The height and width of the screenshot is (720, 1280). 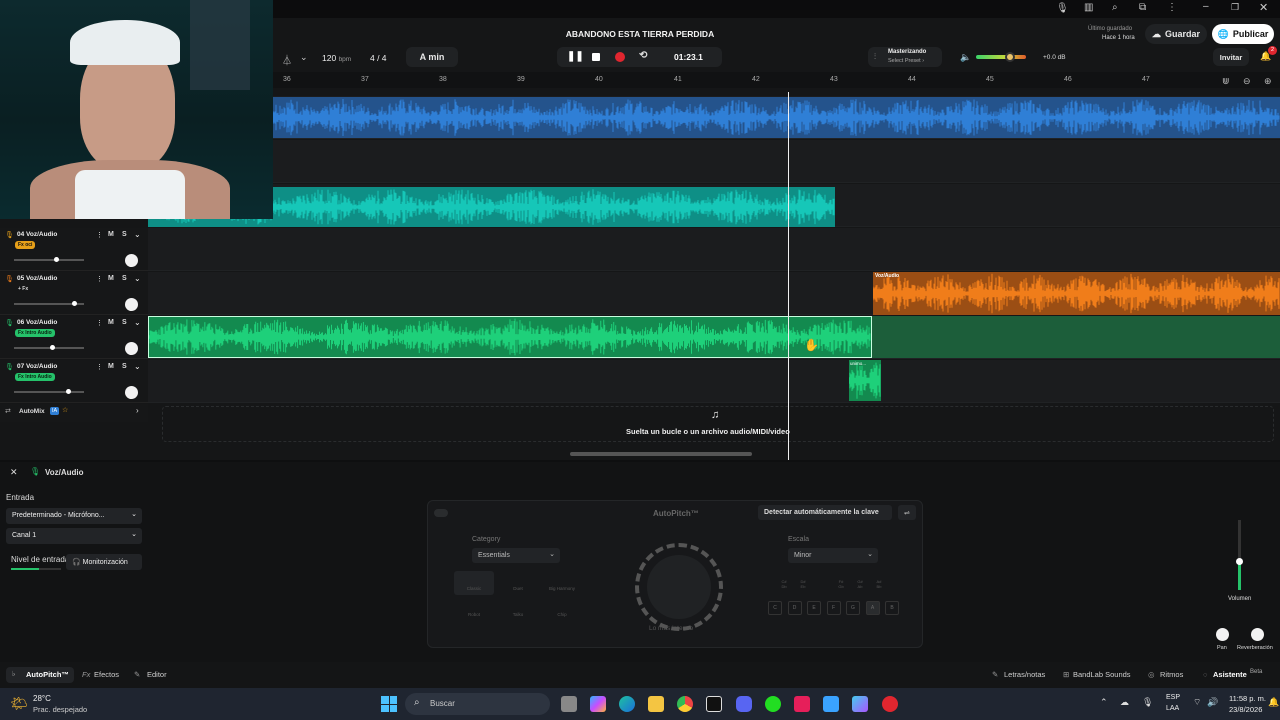 I want to click on windows-start-icon, so click(x=389, y=704).